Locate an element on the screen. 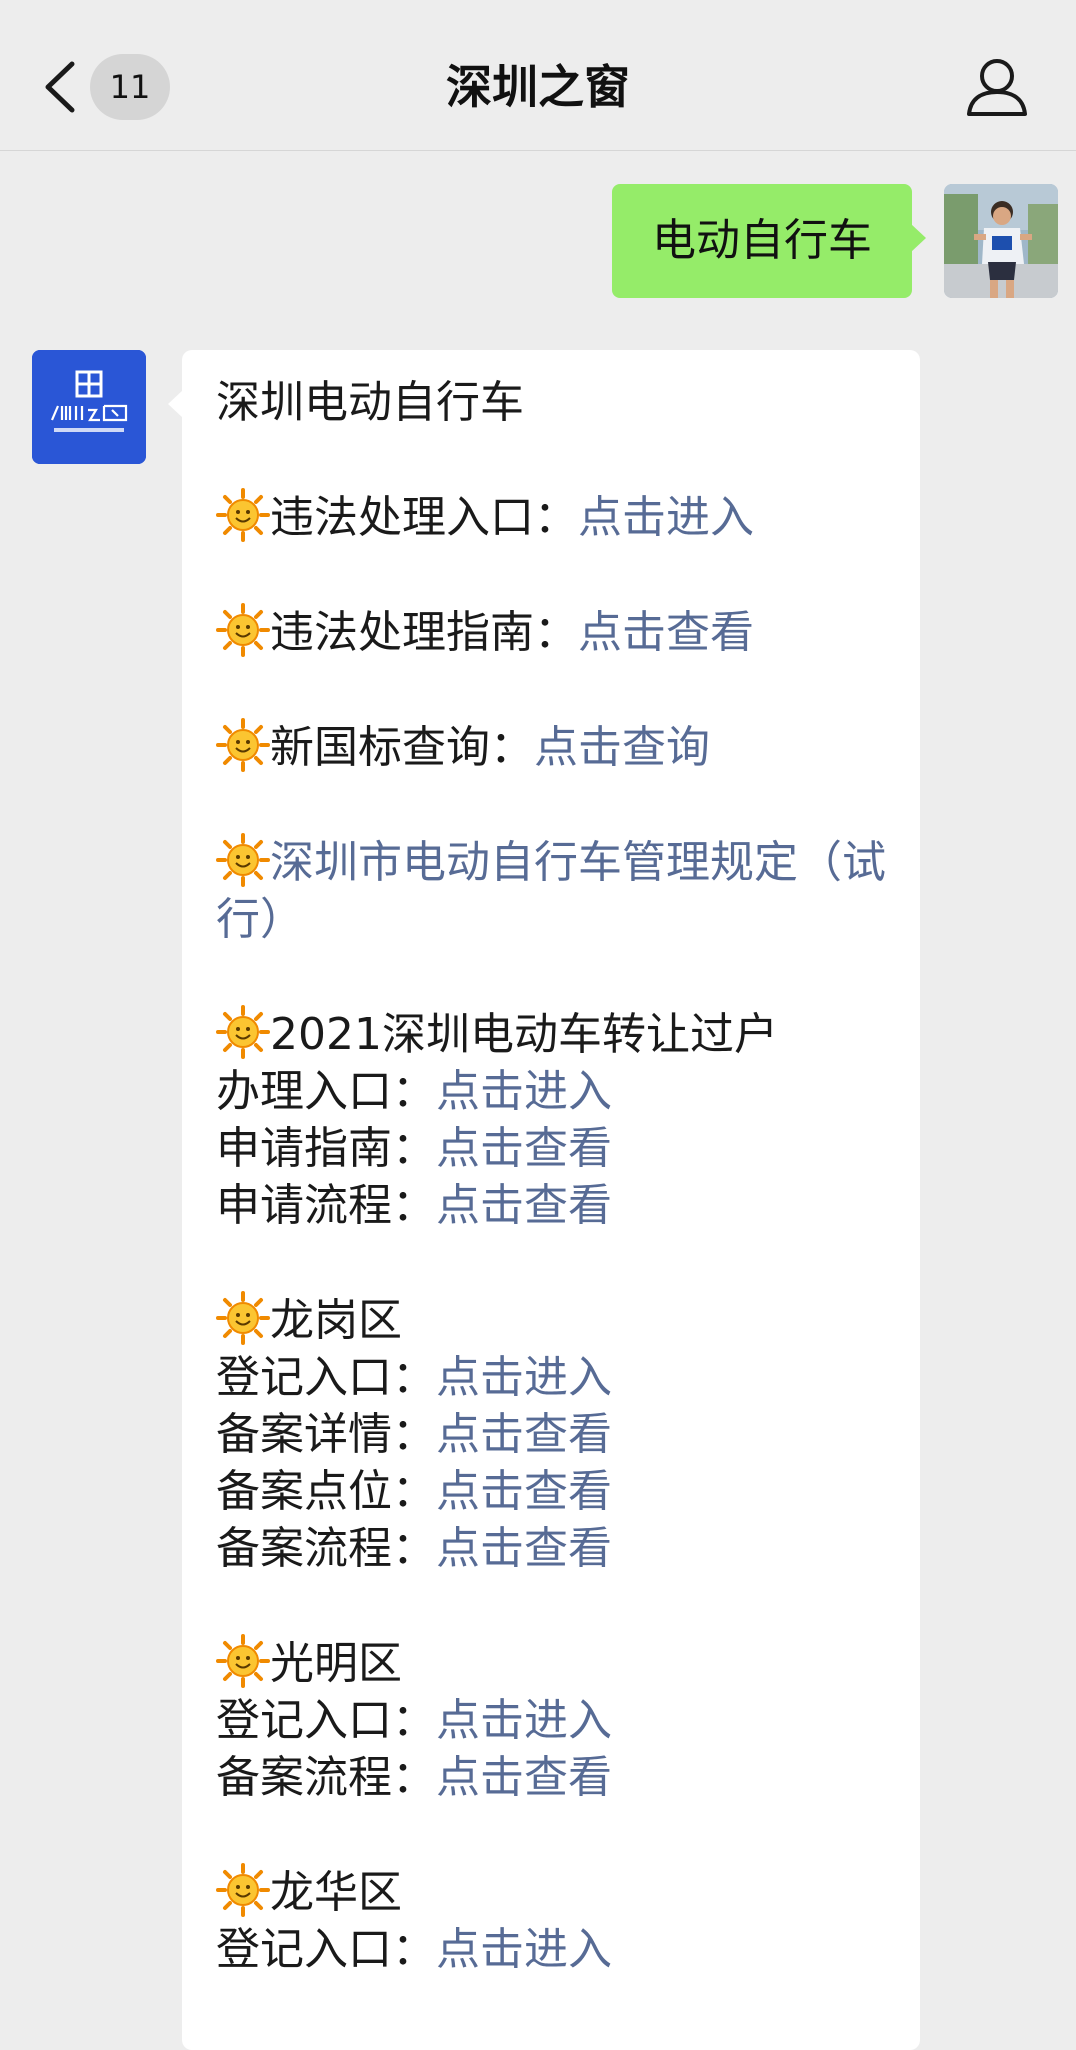 The height and width of the screenshot is (2050, 1076). item-label: 备案详情： is located at coordinates (326, 1434).